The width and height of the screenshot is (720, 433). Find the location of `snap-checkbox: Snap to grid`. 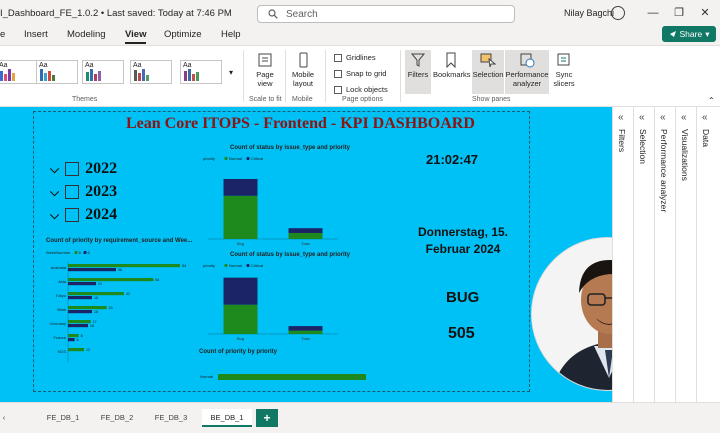

snap-checkbox: Snap to grid is located at coordinates (360, 73).